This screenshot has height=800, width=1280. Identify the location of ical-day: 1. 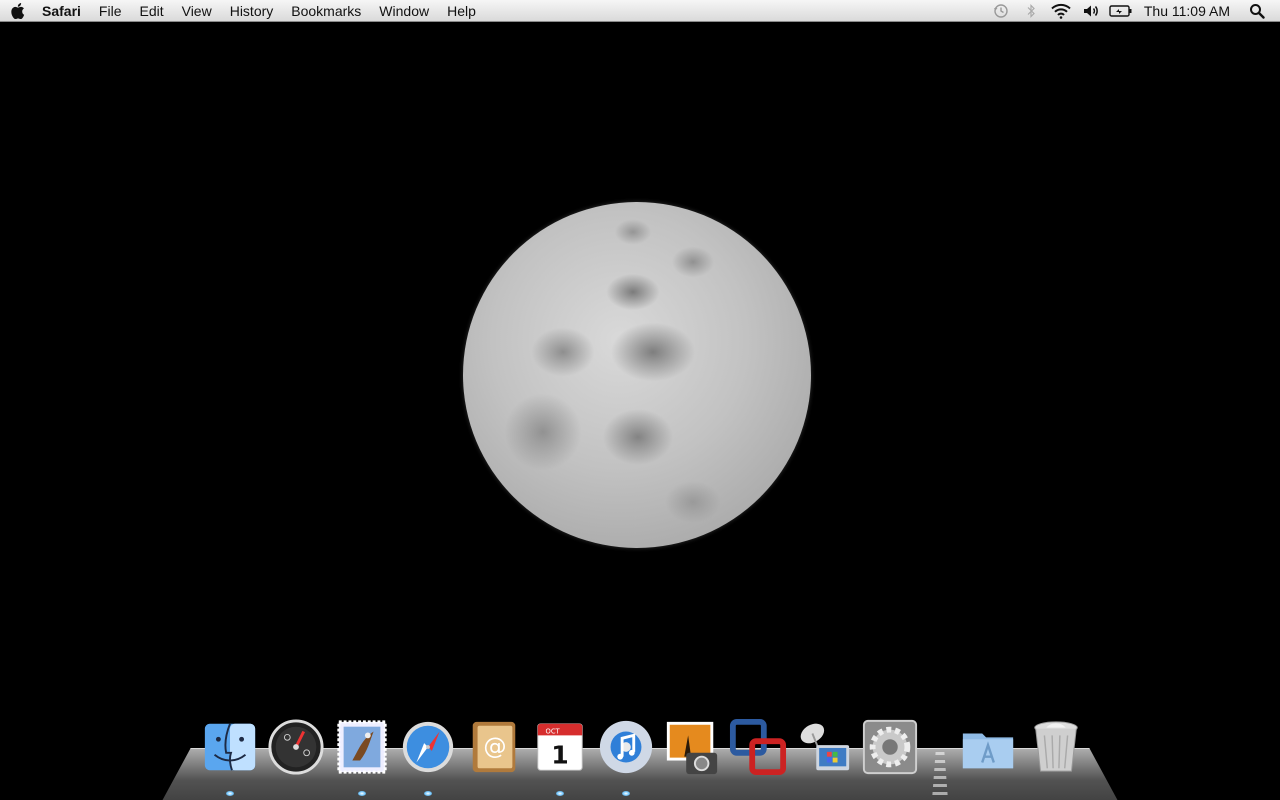
(559, 754).